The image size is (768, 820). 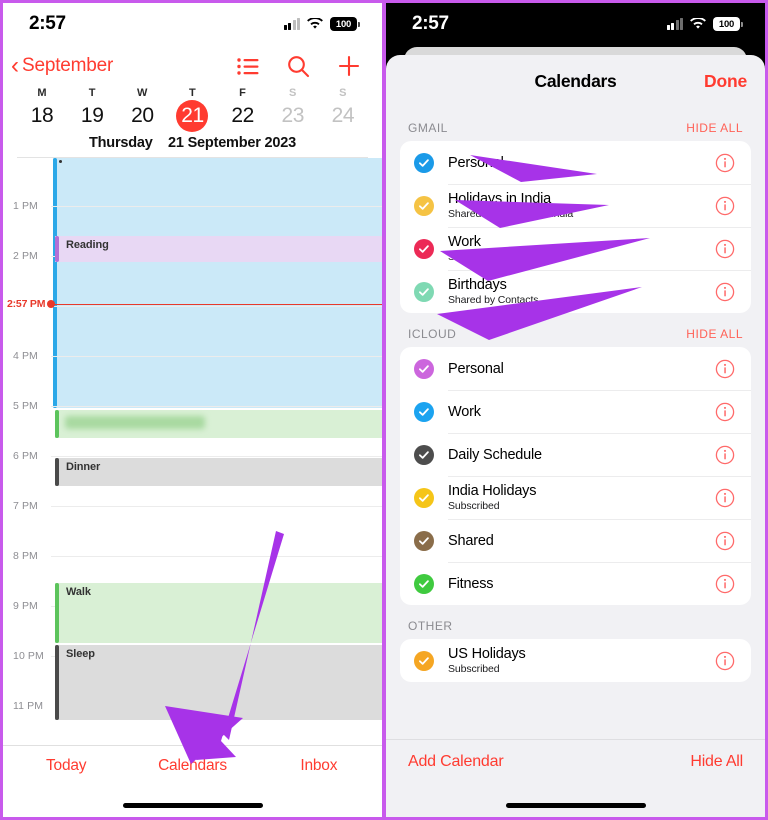 I want to click on tab-inbox: Inbox, so click(x=319, y=766).